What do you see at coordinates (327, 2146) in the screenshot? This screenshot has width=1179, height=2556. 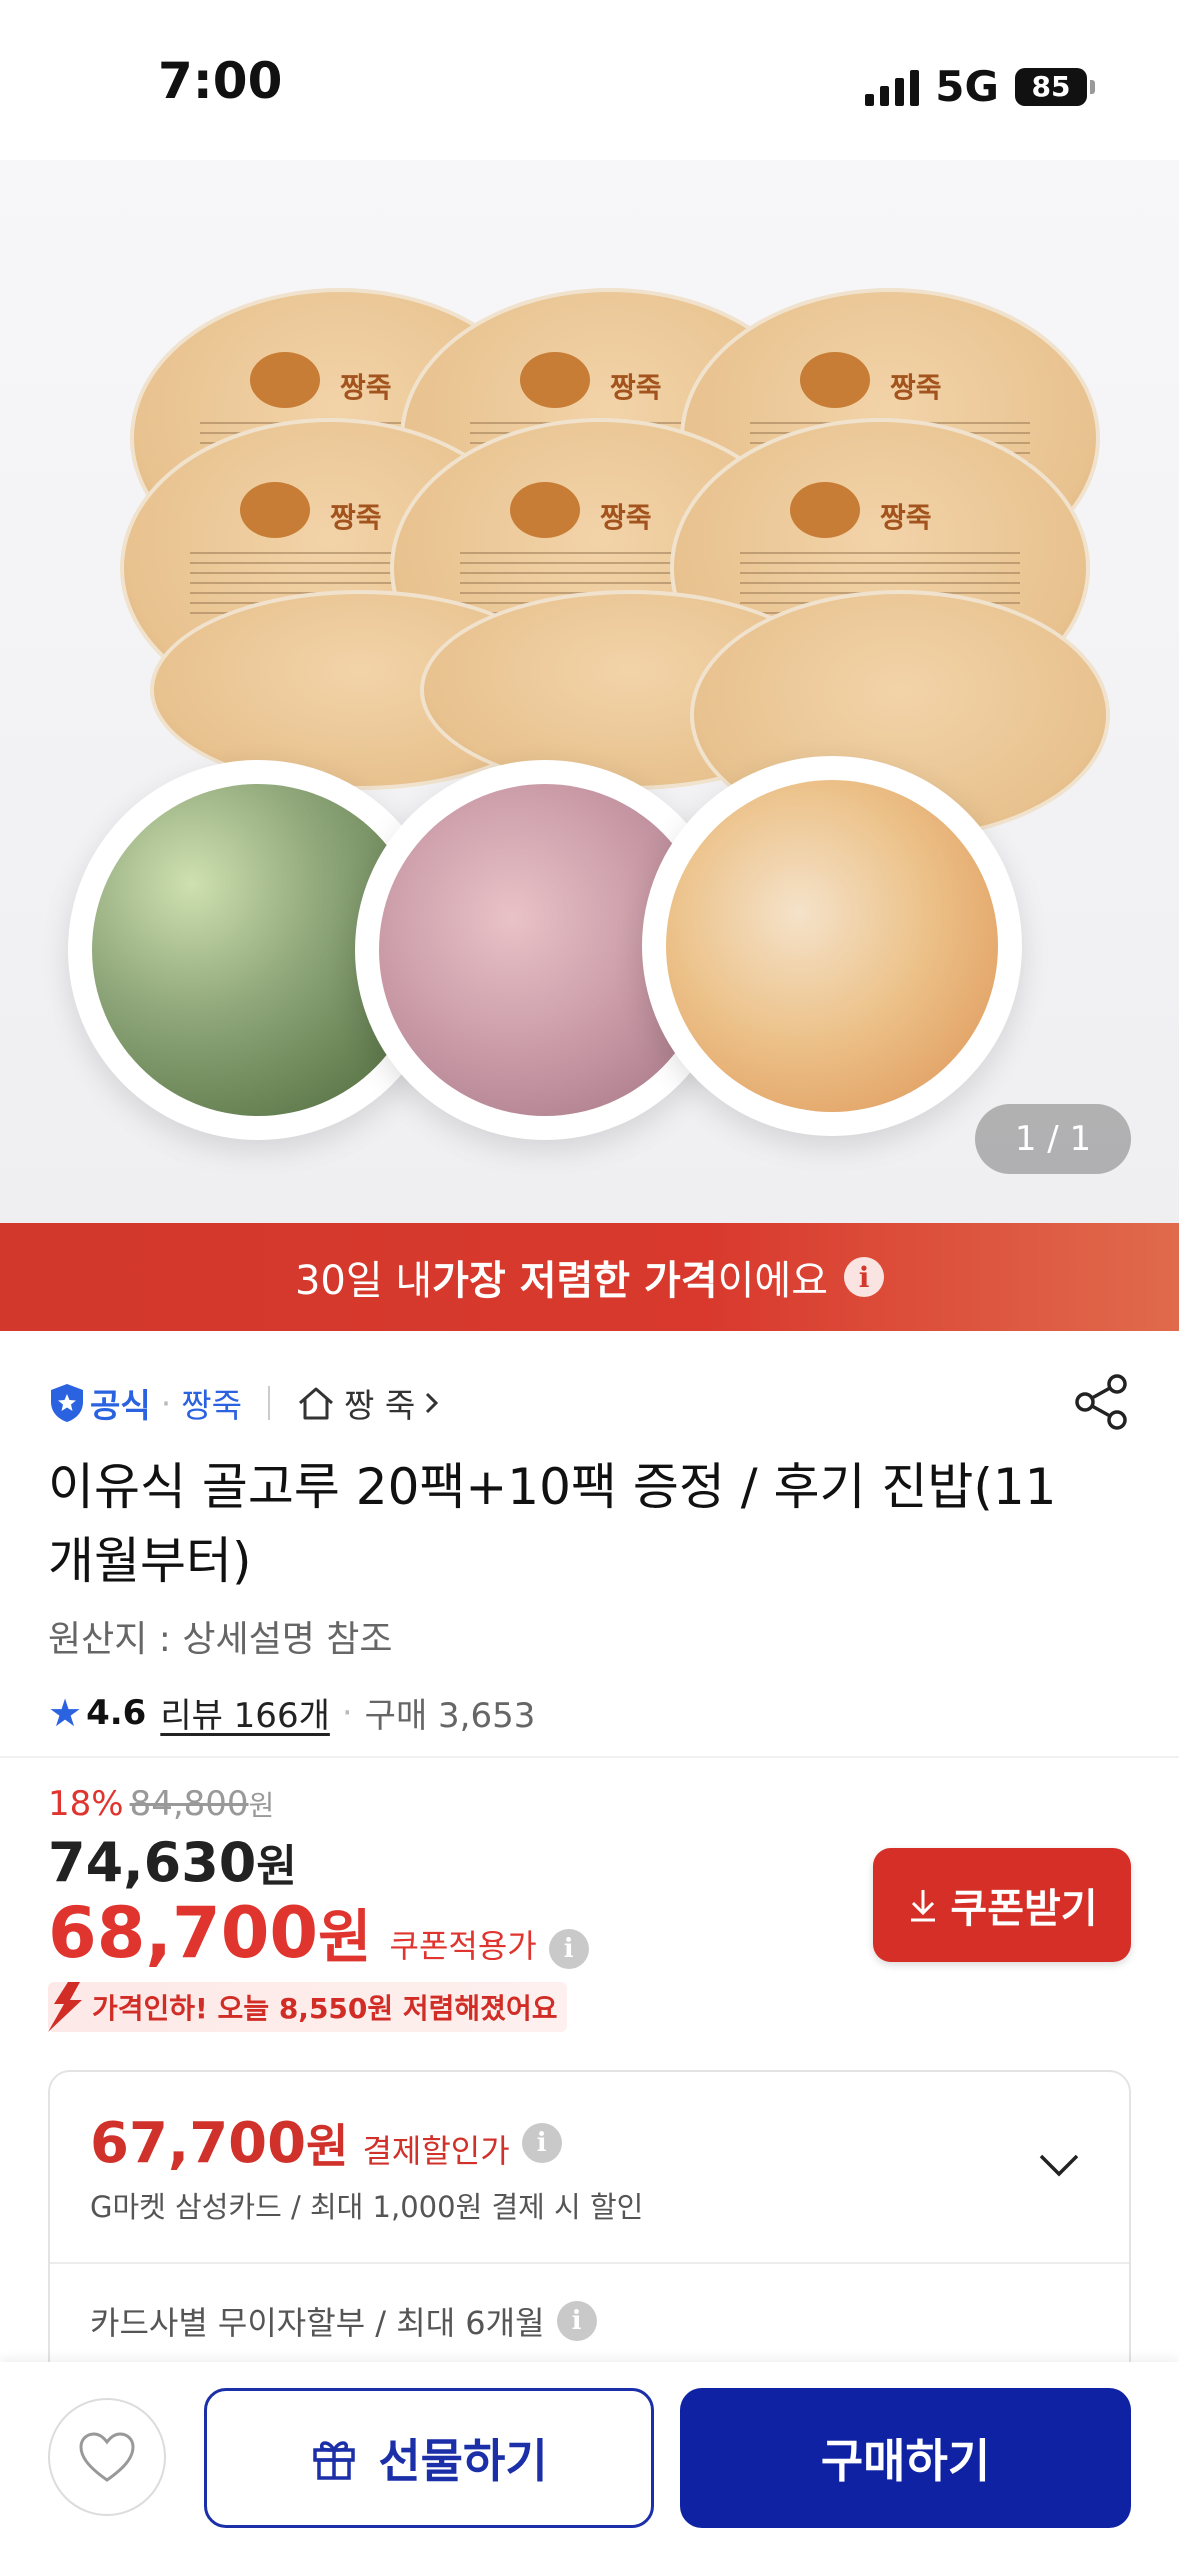 I see `payment-price-unit: 원` at bounding box center [327, 2146].